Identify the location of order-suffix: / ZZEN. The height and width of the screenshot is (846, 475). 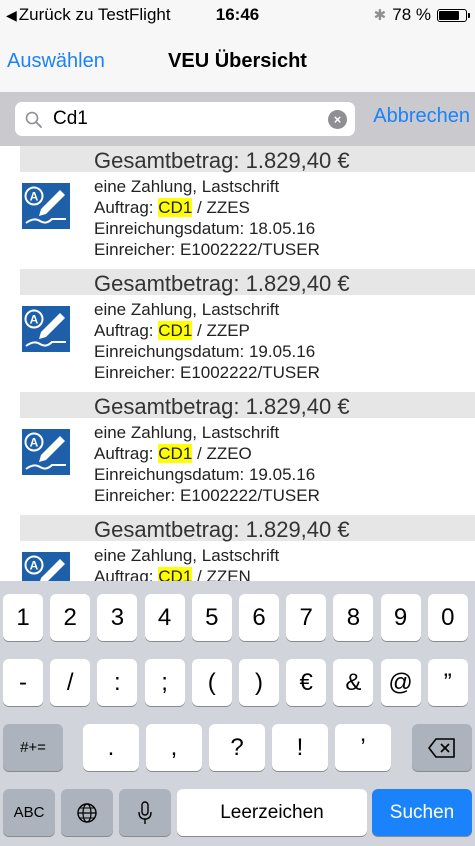
(221, 574).